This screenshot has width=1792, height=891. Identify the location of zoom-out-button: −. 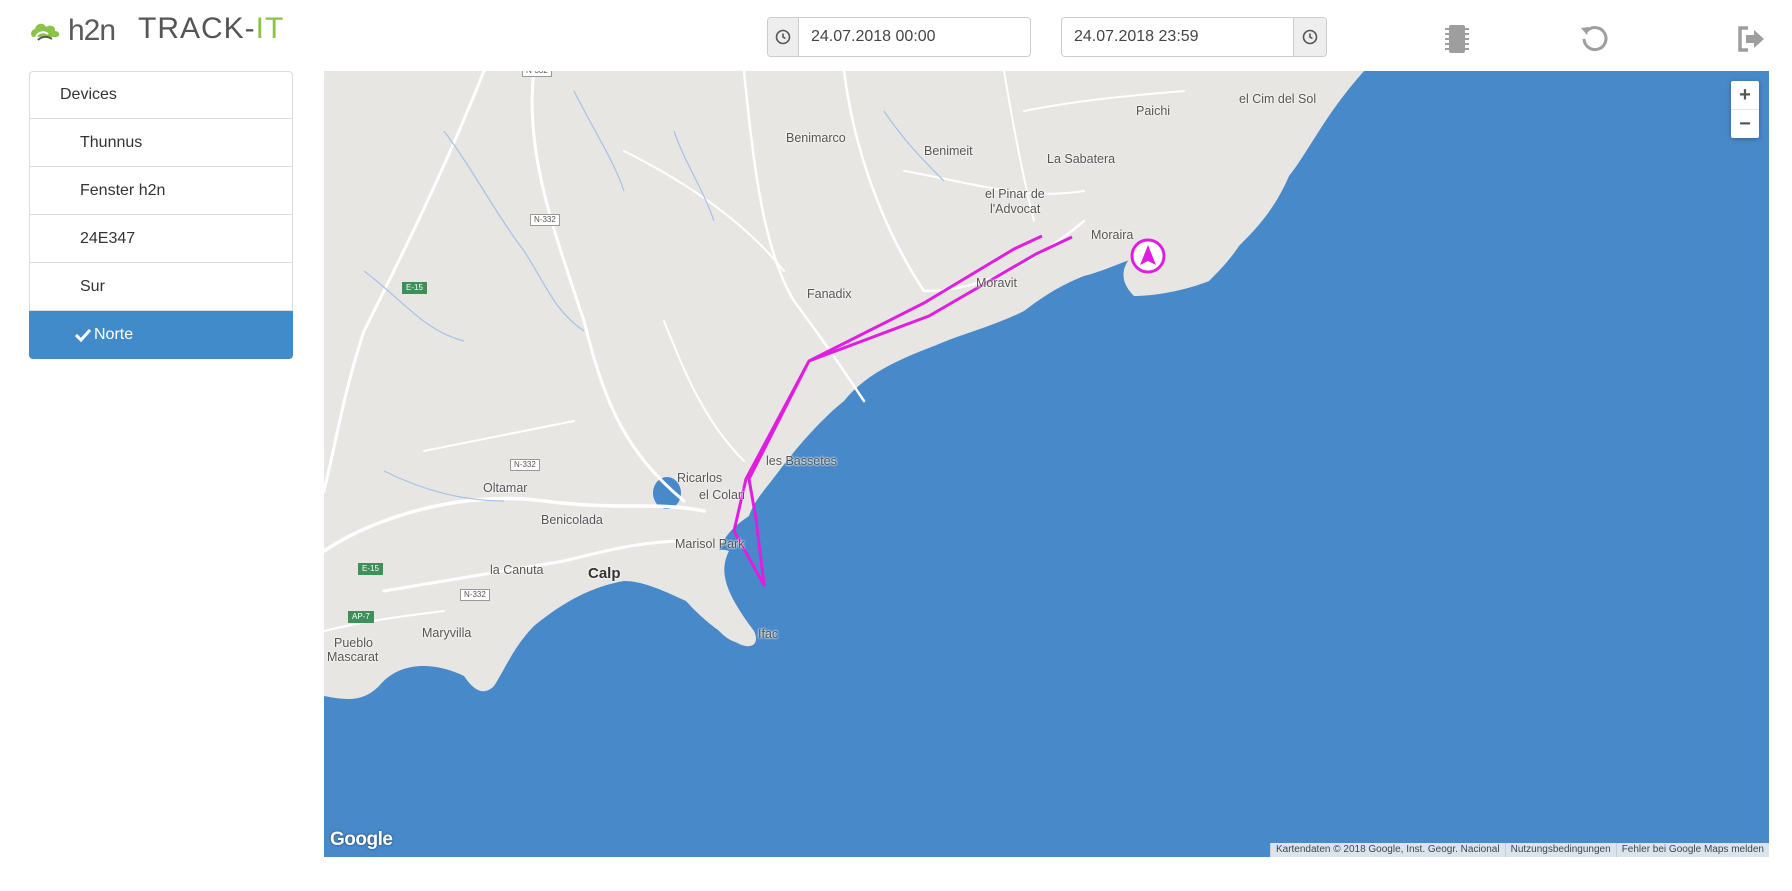
(1745, 123).